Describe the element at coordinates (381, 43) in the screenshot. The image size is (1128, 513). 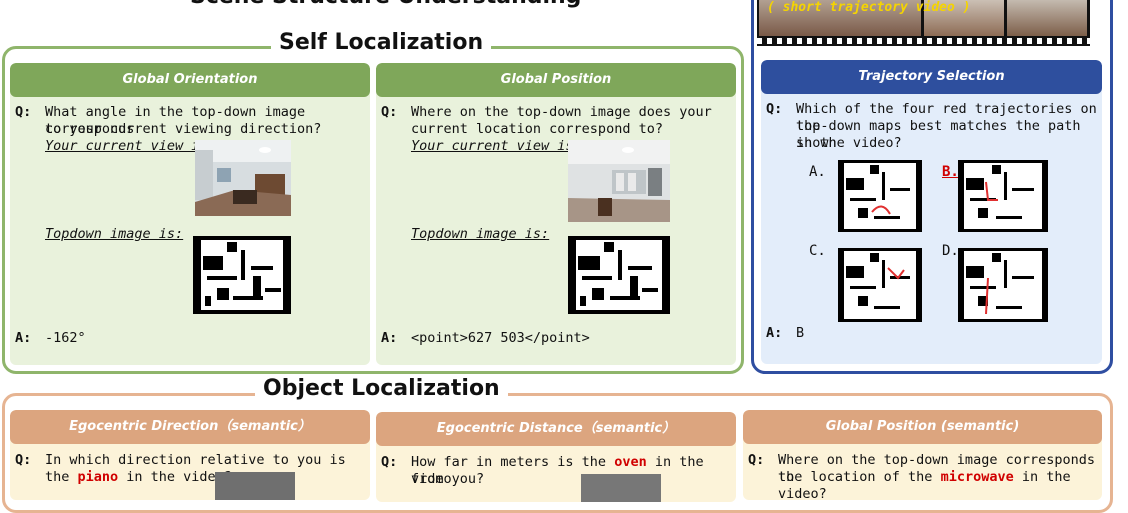
I see `self-localization-title: Self Localization` at that location.